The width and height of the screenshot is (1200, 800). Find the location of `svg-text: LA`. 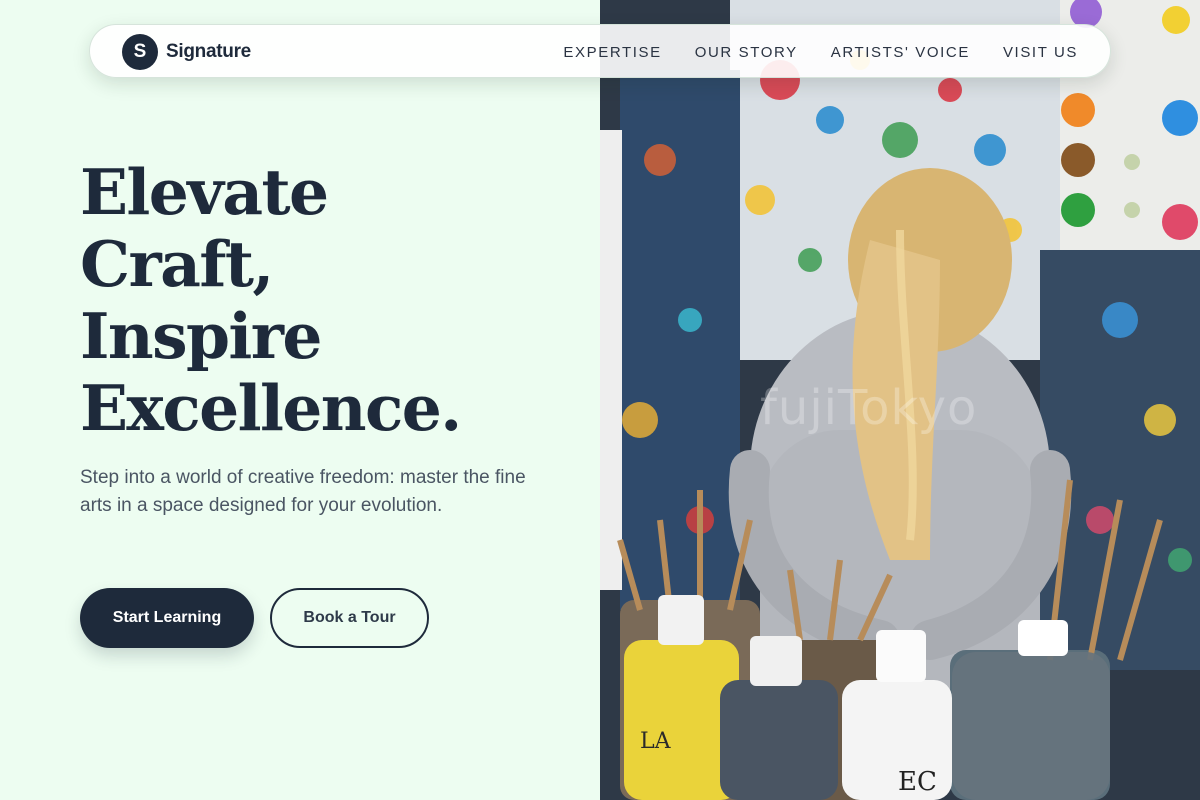

svg-text: LA is located at coordinates (656, 741).